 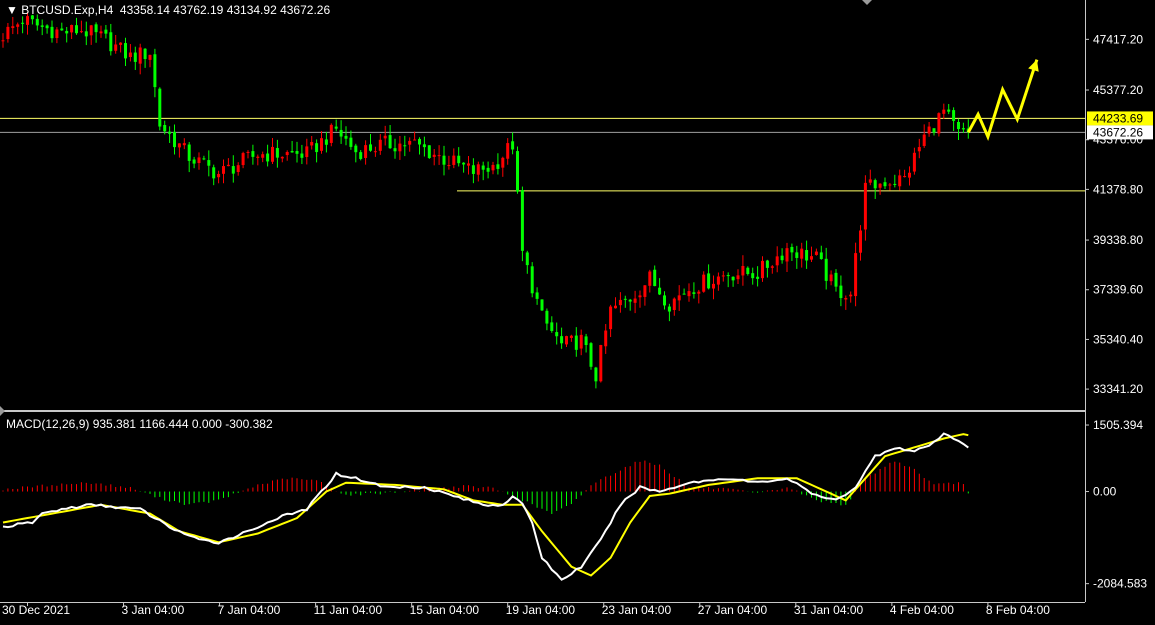 What do you see at coordinates (1118, 189) in the screenshot?
I see `price-tick-label: 41378.80` at bounding box center [1118, 189].